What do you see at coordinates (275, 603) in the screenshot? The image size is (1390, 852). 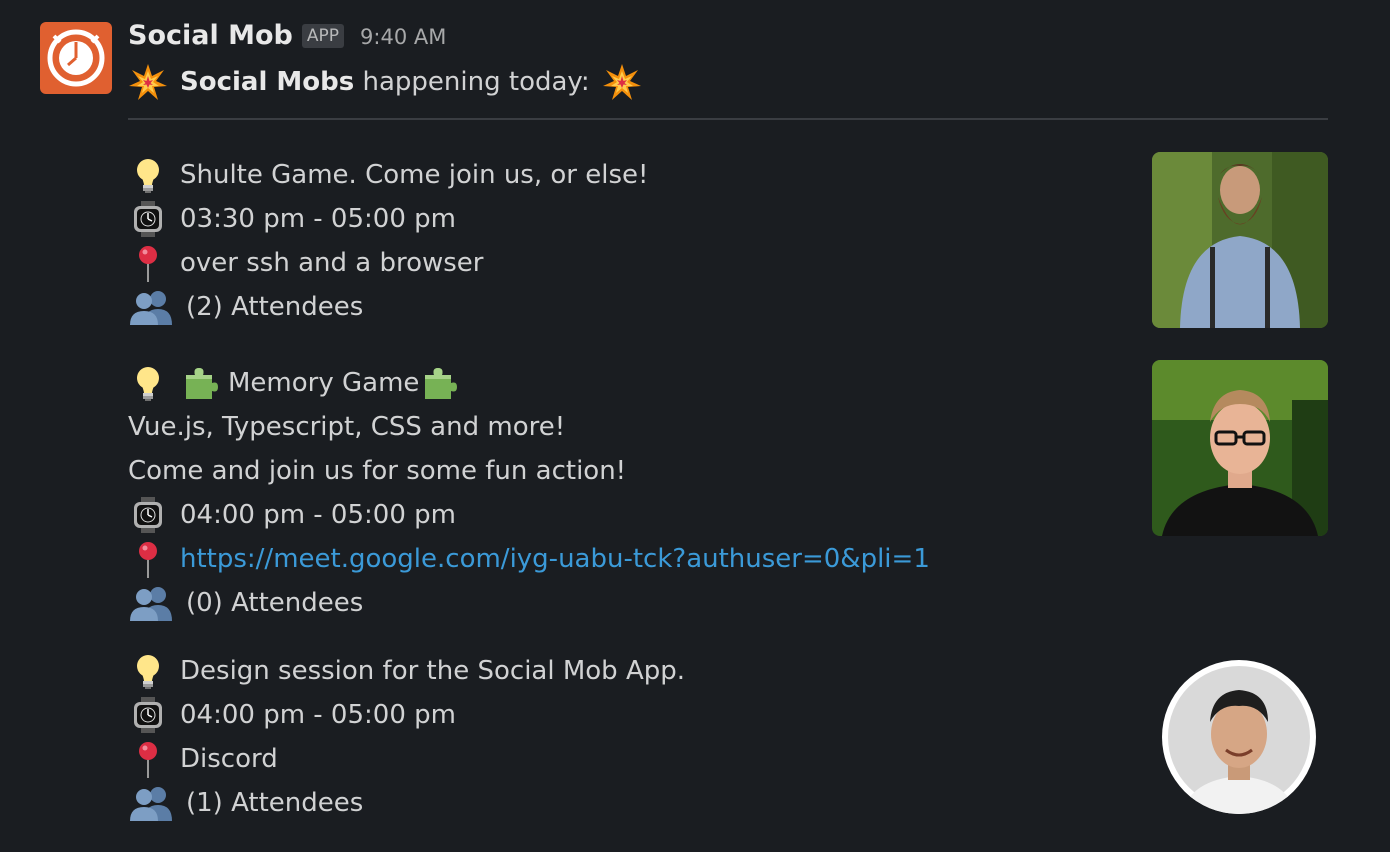 I see `event-2-attendees: (0) Attendees` at bounding box center [275, 603].